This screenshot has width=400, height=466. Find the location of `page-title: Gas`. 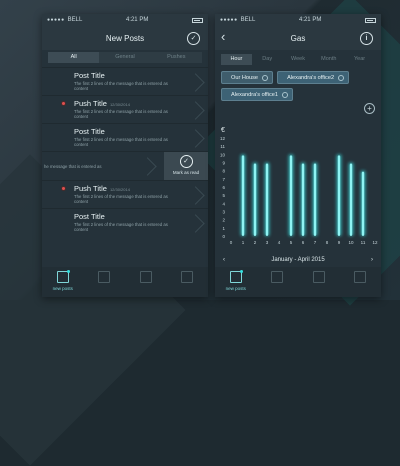

page-title: Gas is located at coordinates (298, 38).